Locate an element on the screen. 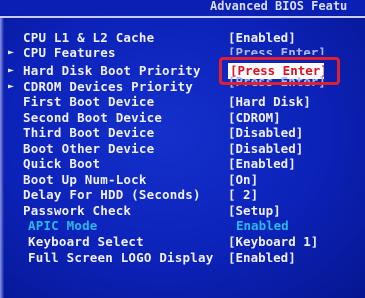 This screenshot has width=365, height=298. setting-row-keyboard-select: Keyboard Select [Keyboard 1] is located at coordinates (182, 242).